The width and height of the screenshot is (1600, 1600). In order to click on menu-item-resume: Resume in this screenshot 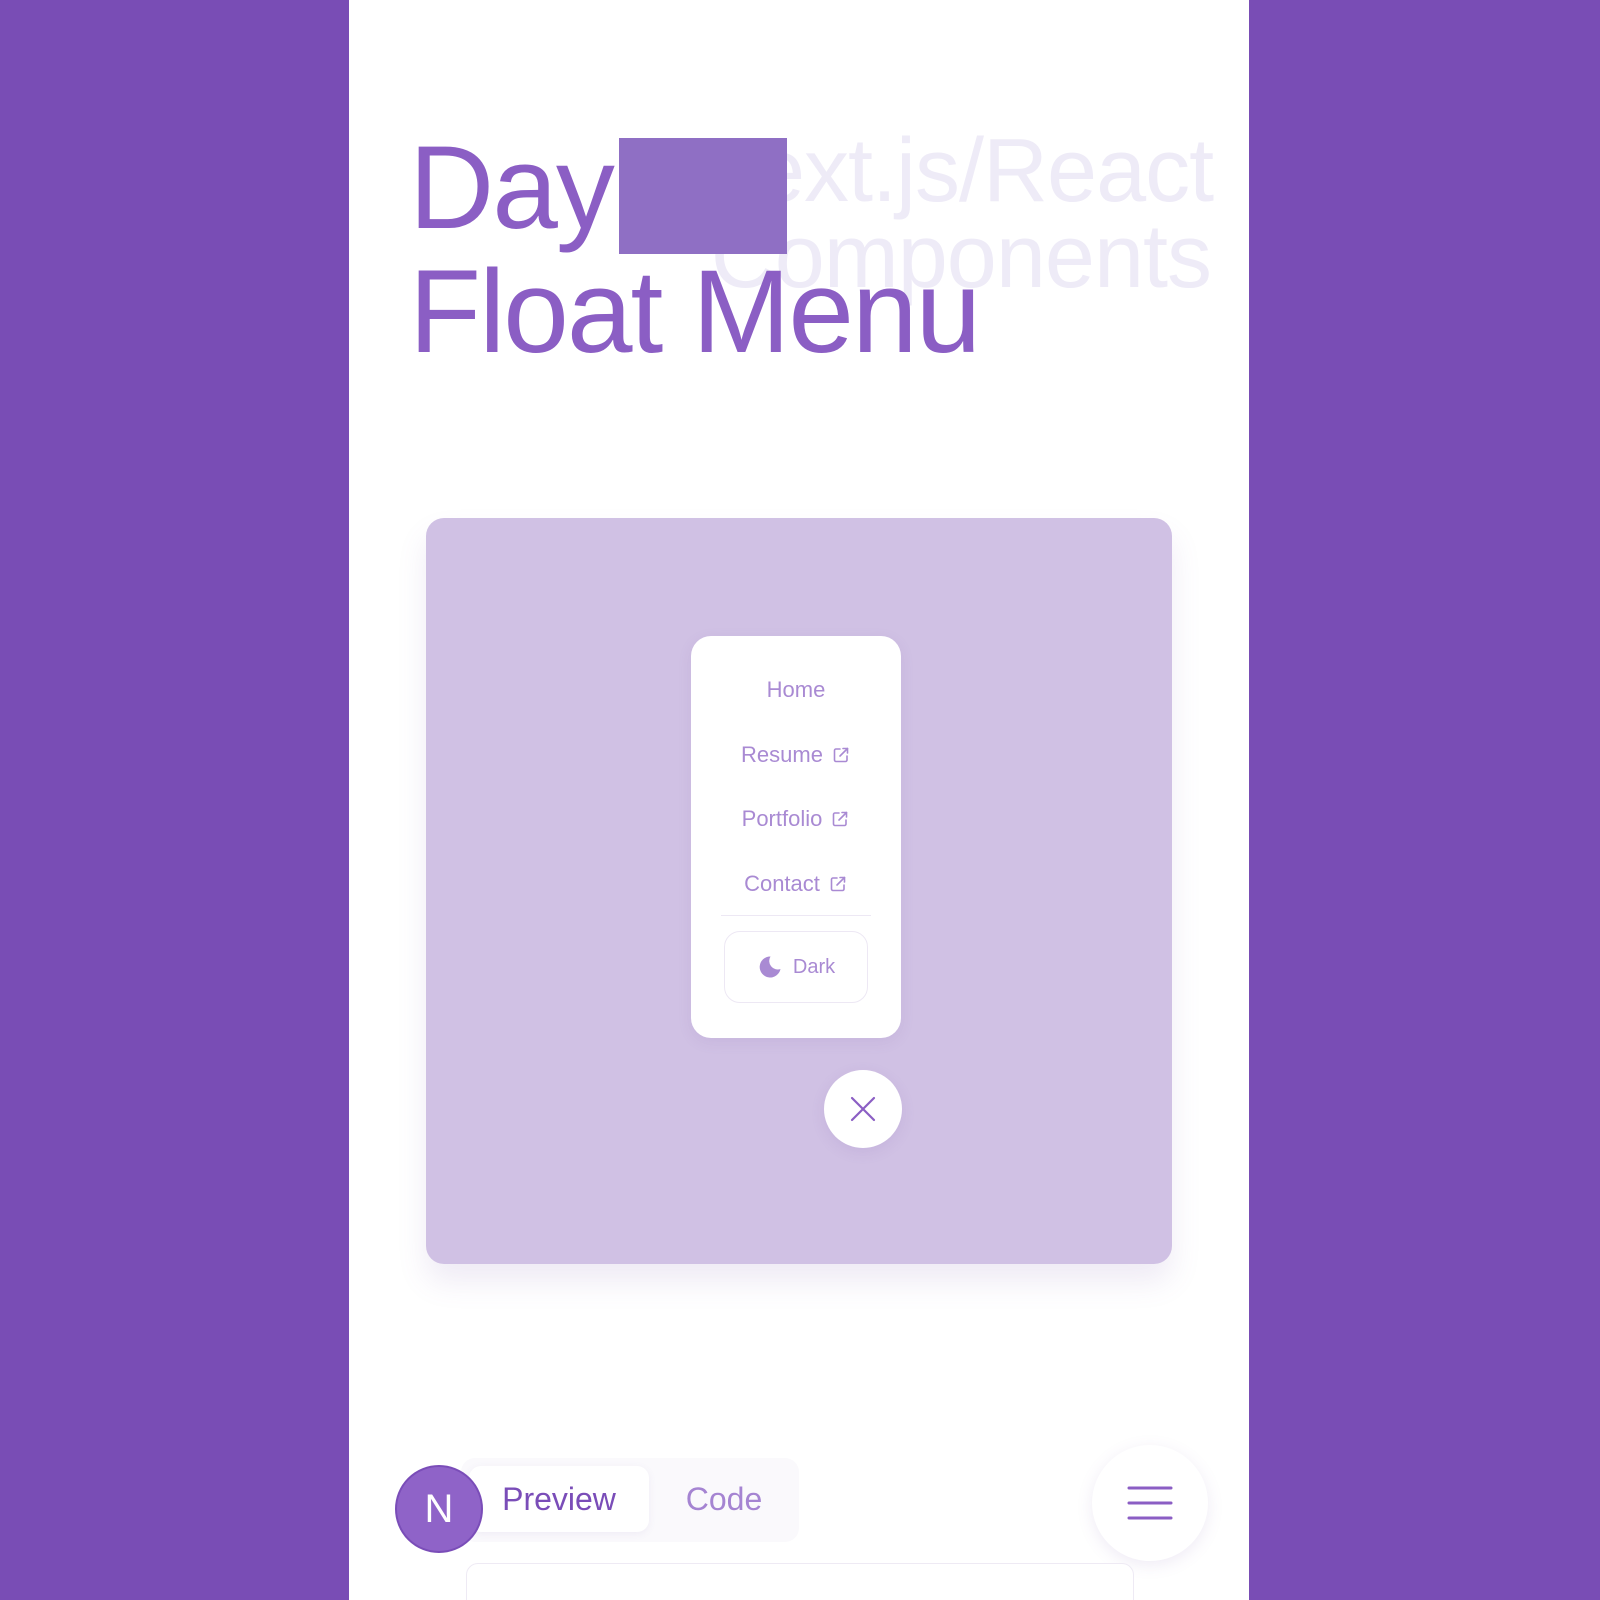, I will do `click(796, 755)`.